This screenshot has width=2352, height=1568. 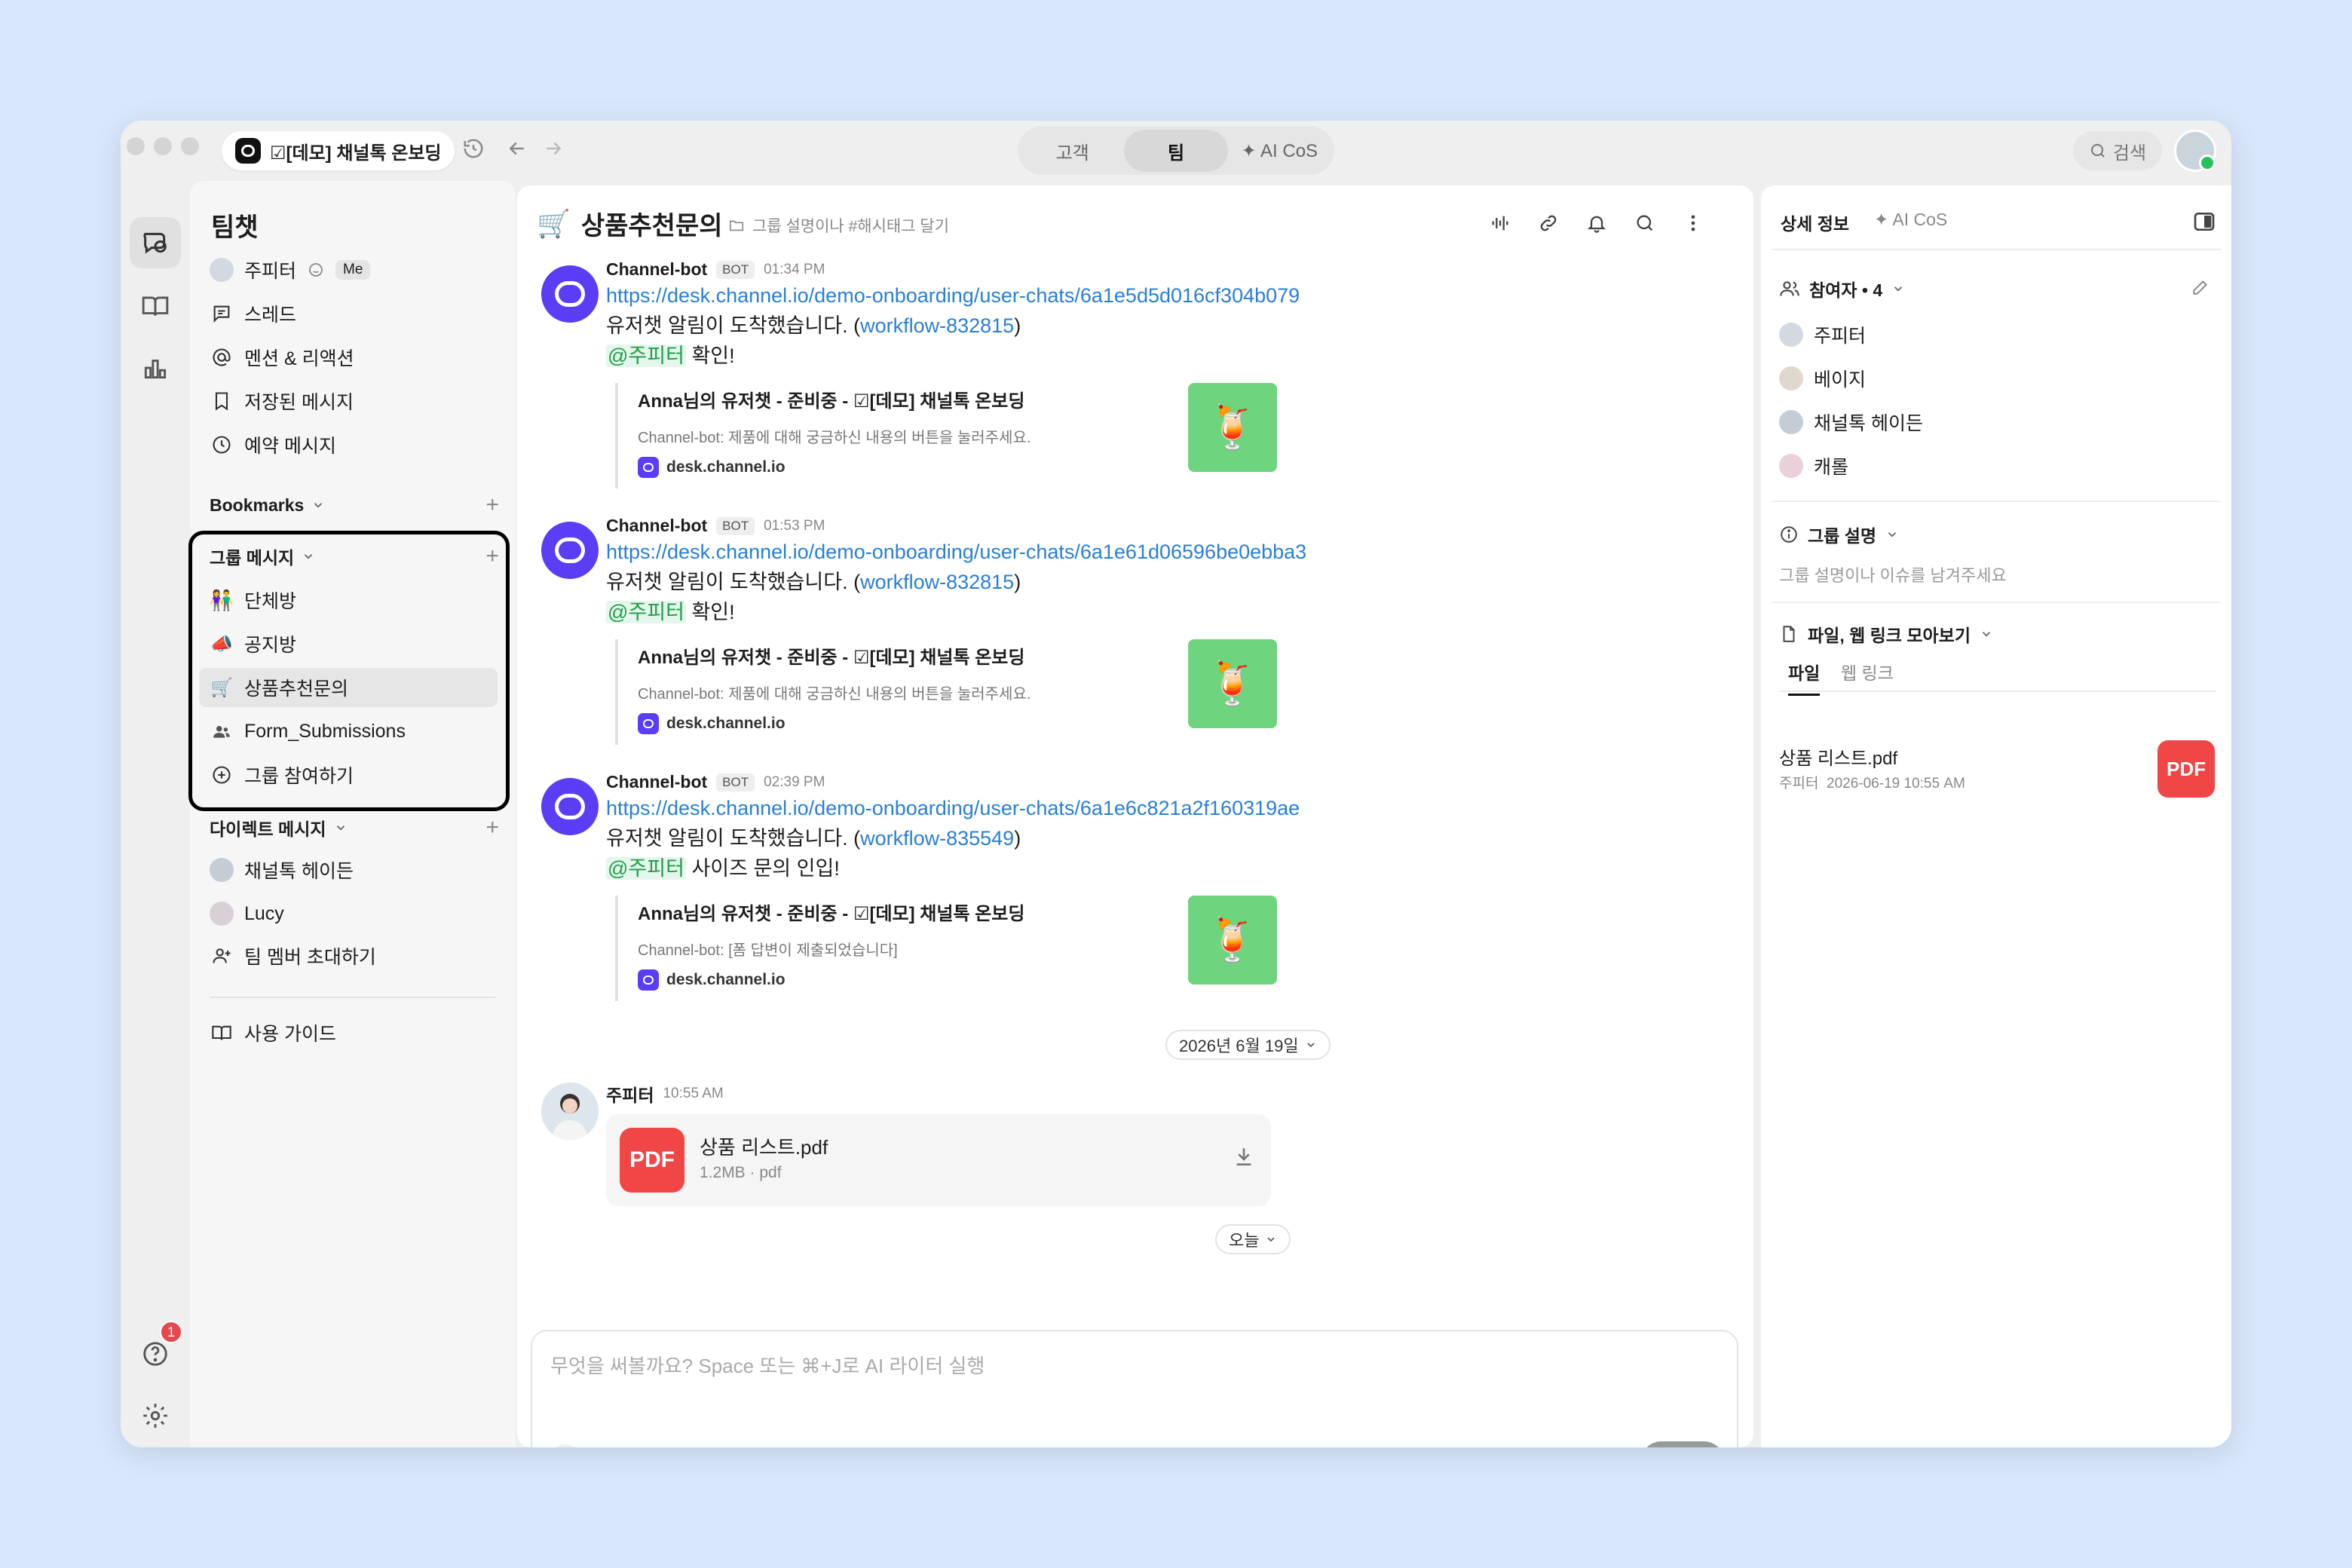 What do you see at coordinates (1997, 673) in the screenshot?
I see `file-tabs: 파일 웹 링크` at bounding box center [1997, 673].